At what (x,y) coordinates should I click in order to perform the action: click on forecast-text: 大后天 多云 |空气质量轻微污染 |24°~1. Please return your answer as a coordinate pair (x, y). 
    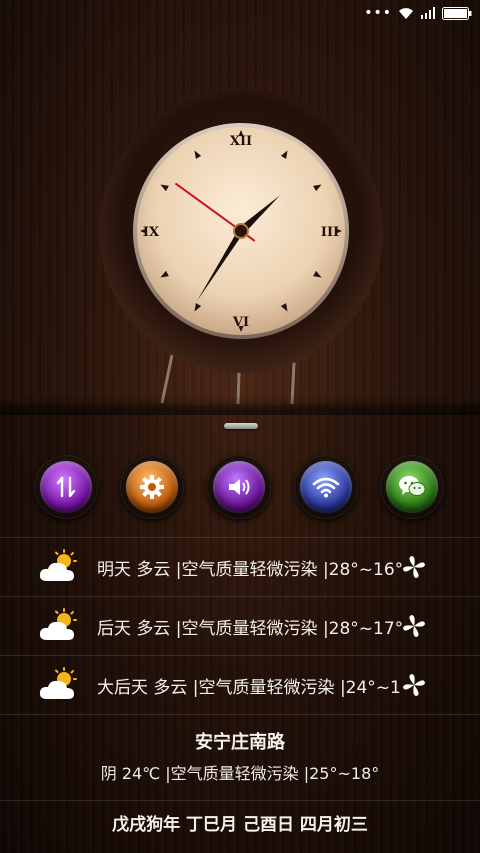
    Looking at the image, I should click on (249, 688).